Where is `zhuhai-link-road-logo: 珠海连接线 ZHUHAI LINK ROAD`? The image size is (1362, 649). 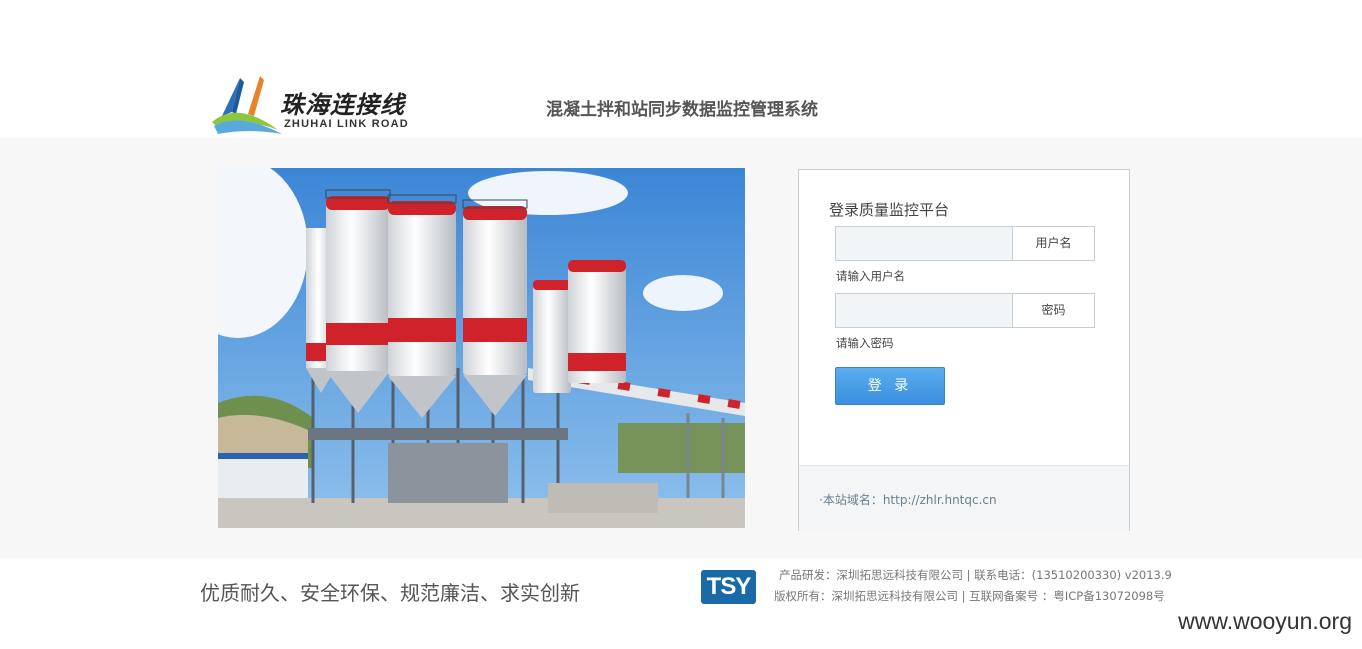
zhuhai-link-road-logo: 珠海连接线 ZHUHAI LINK ROAD is located at coordinates (315, 105).